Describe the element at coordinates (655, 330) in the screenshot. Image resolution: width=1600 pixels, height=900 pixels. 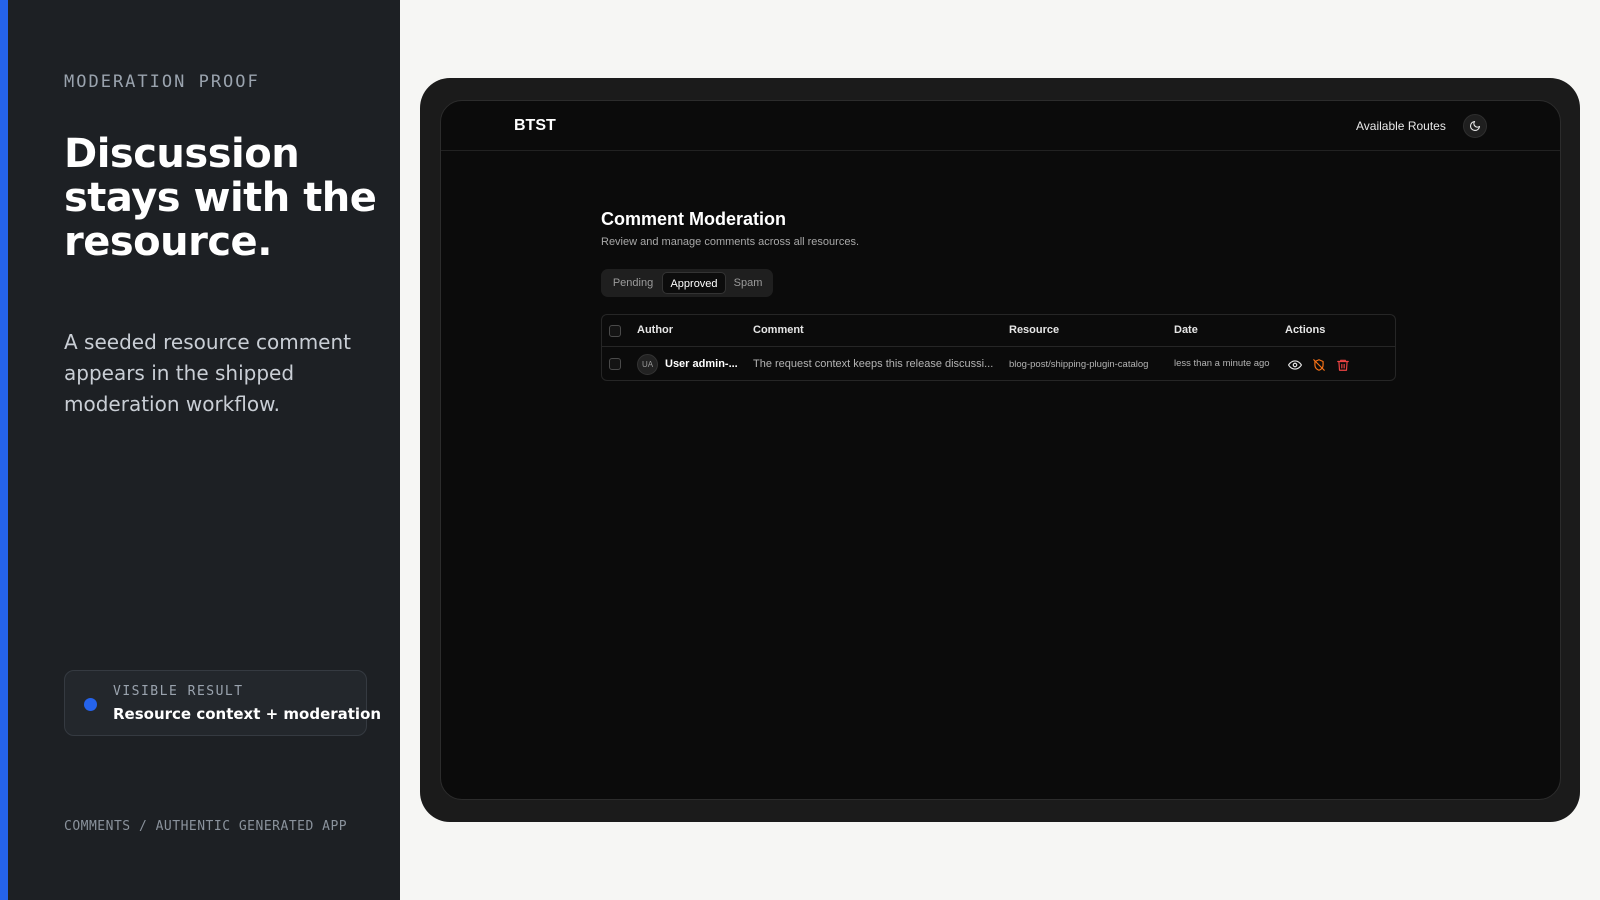
I see `column-header-author: Author` at that location.